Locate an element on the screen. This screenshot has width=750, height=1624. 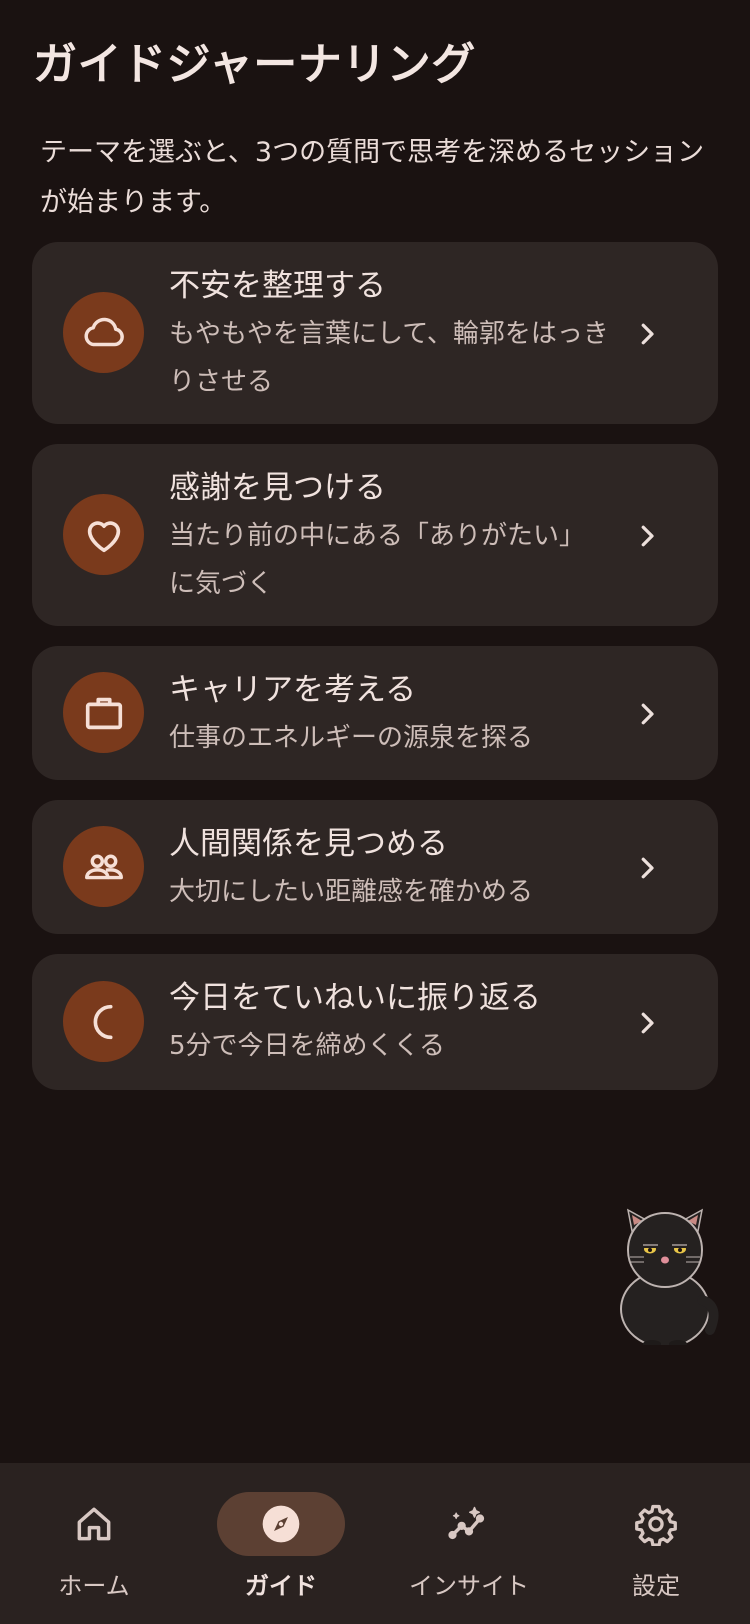
theme-subtitle: 5分で今日を締めくくる is located at coordinates (307, 1046).